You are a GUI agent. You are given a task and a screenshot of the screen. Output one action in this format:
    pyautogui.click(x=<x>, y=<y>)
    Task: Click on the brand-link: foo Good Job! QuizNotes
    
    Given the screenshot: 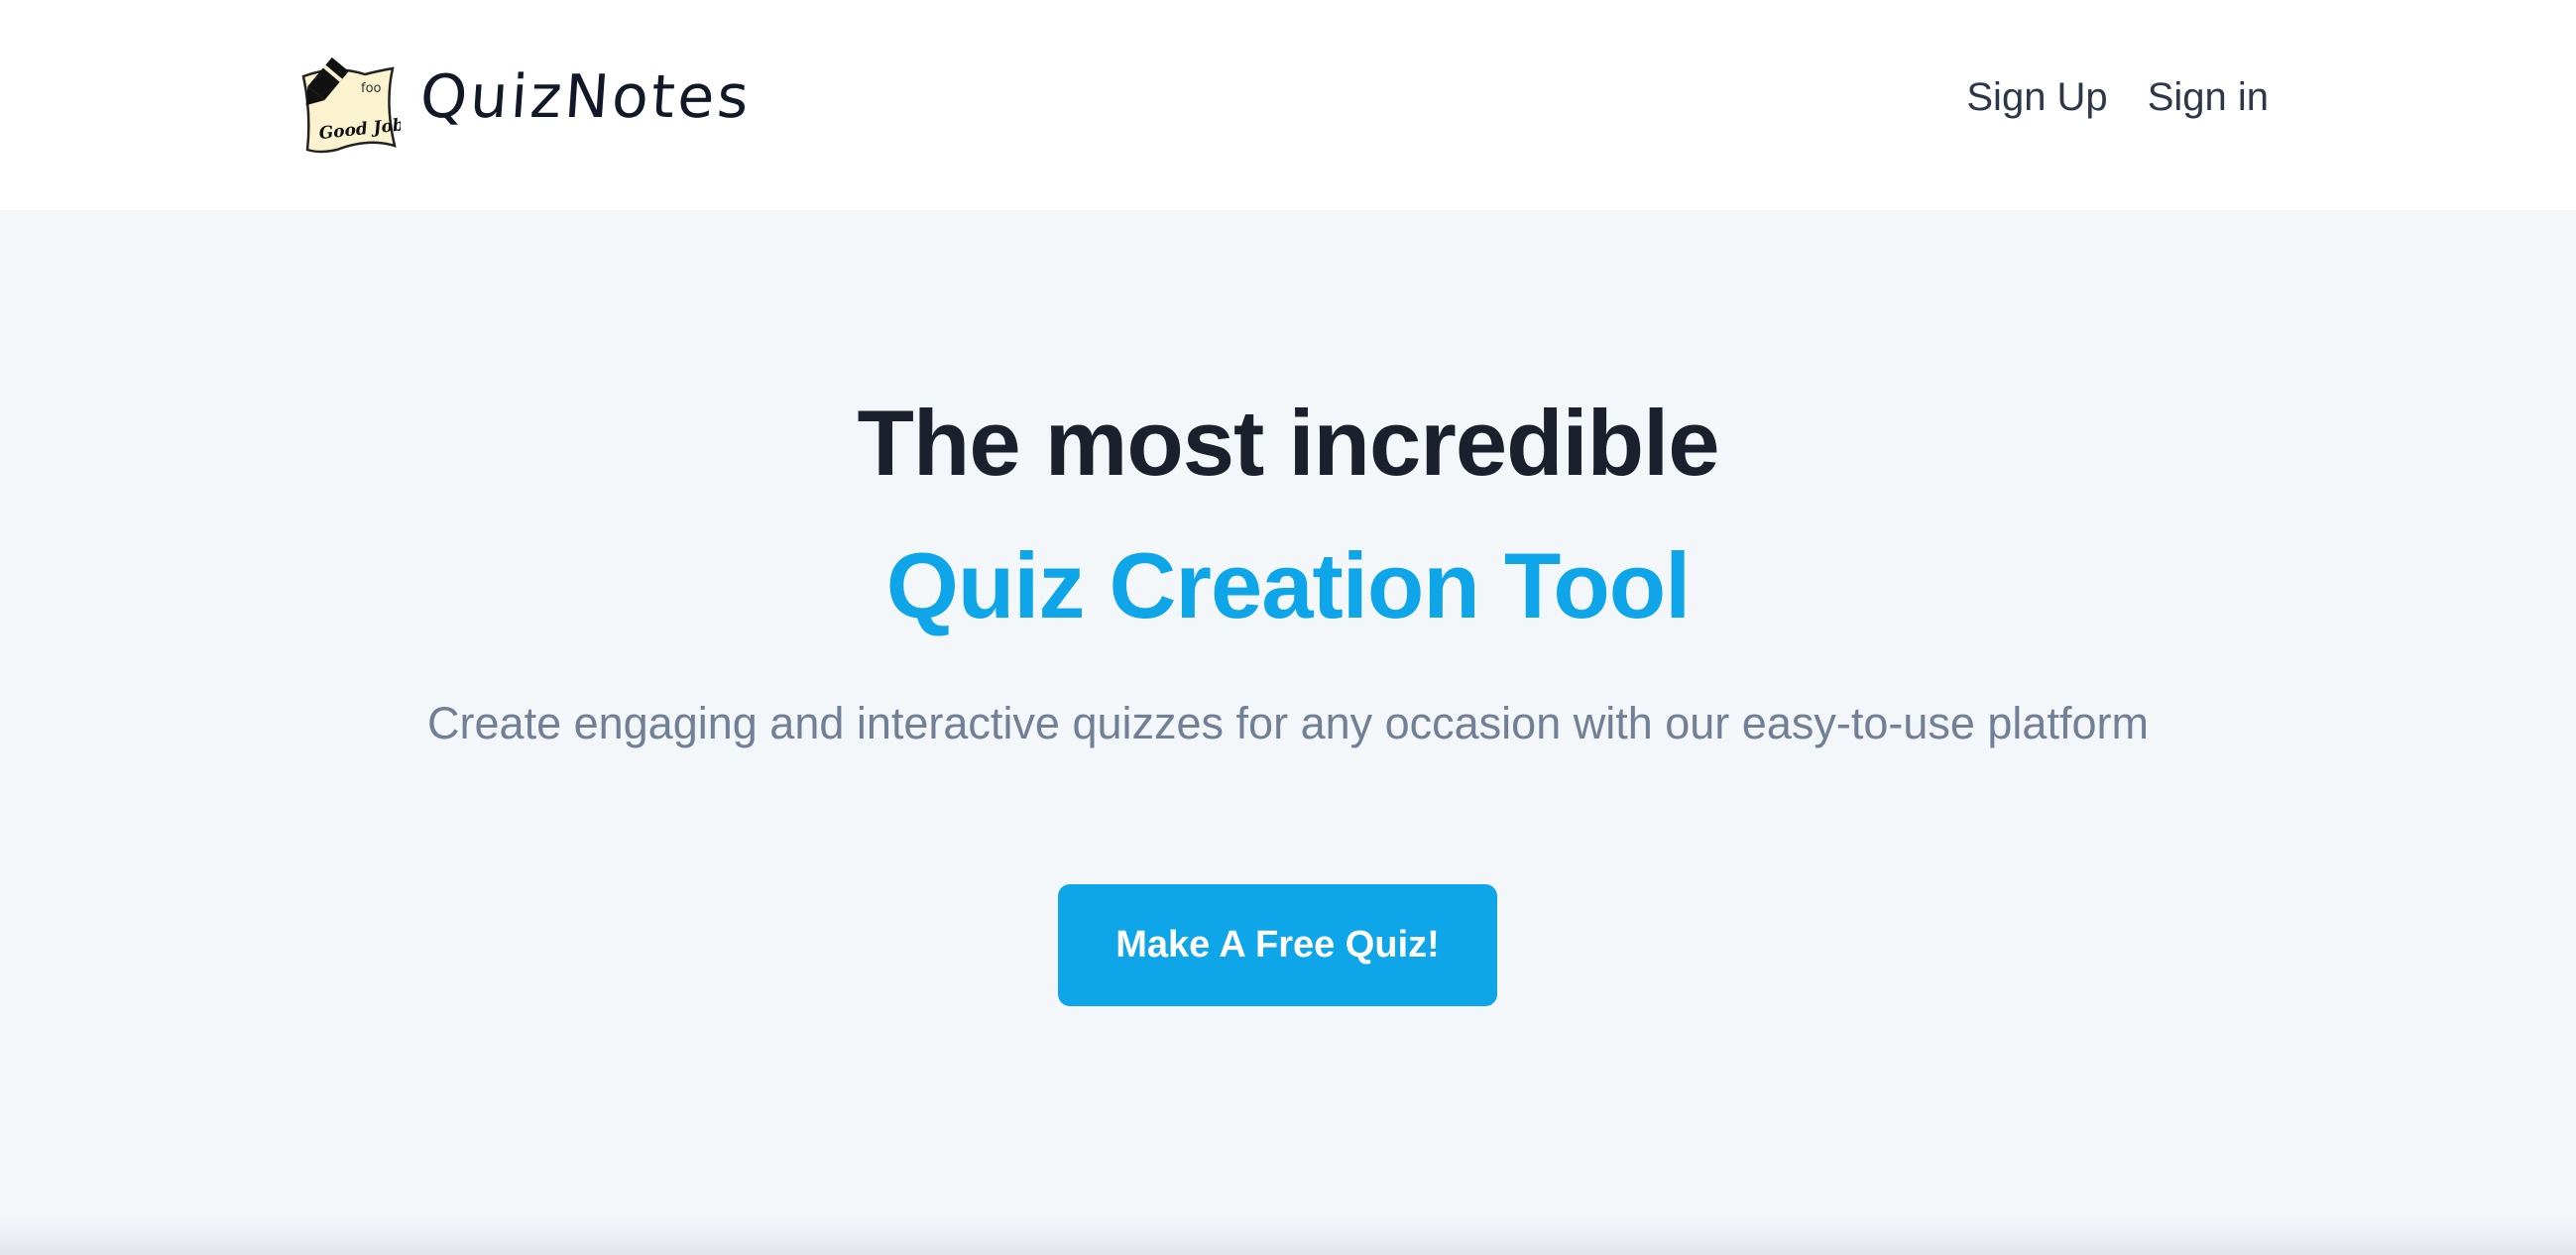 What is the action you would take?
    pyautogui.click(x=522, y=104)
    